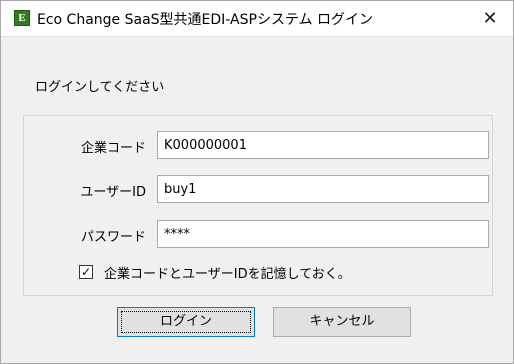 This screenshot has height=364, width=514. What do you see at coordinates (113, 237) in the screenshot?
I see `password-label: パスワード` at bounding box center [113, 237].